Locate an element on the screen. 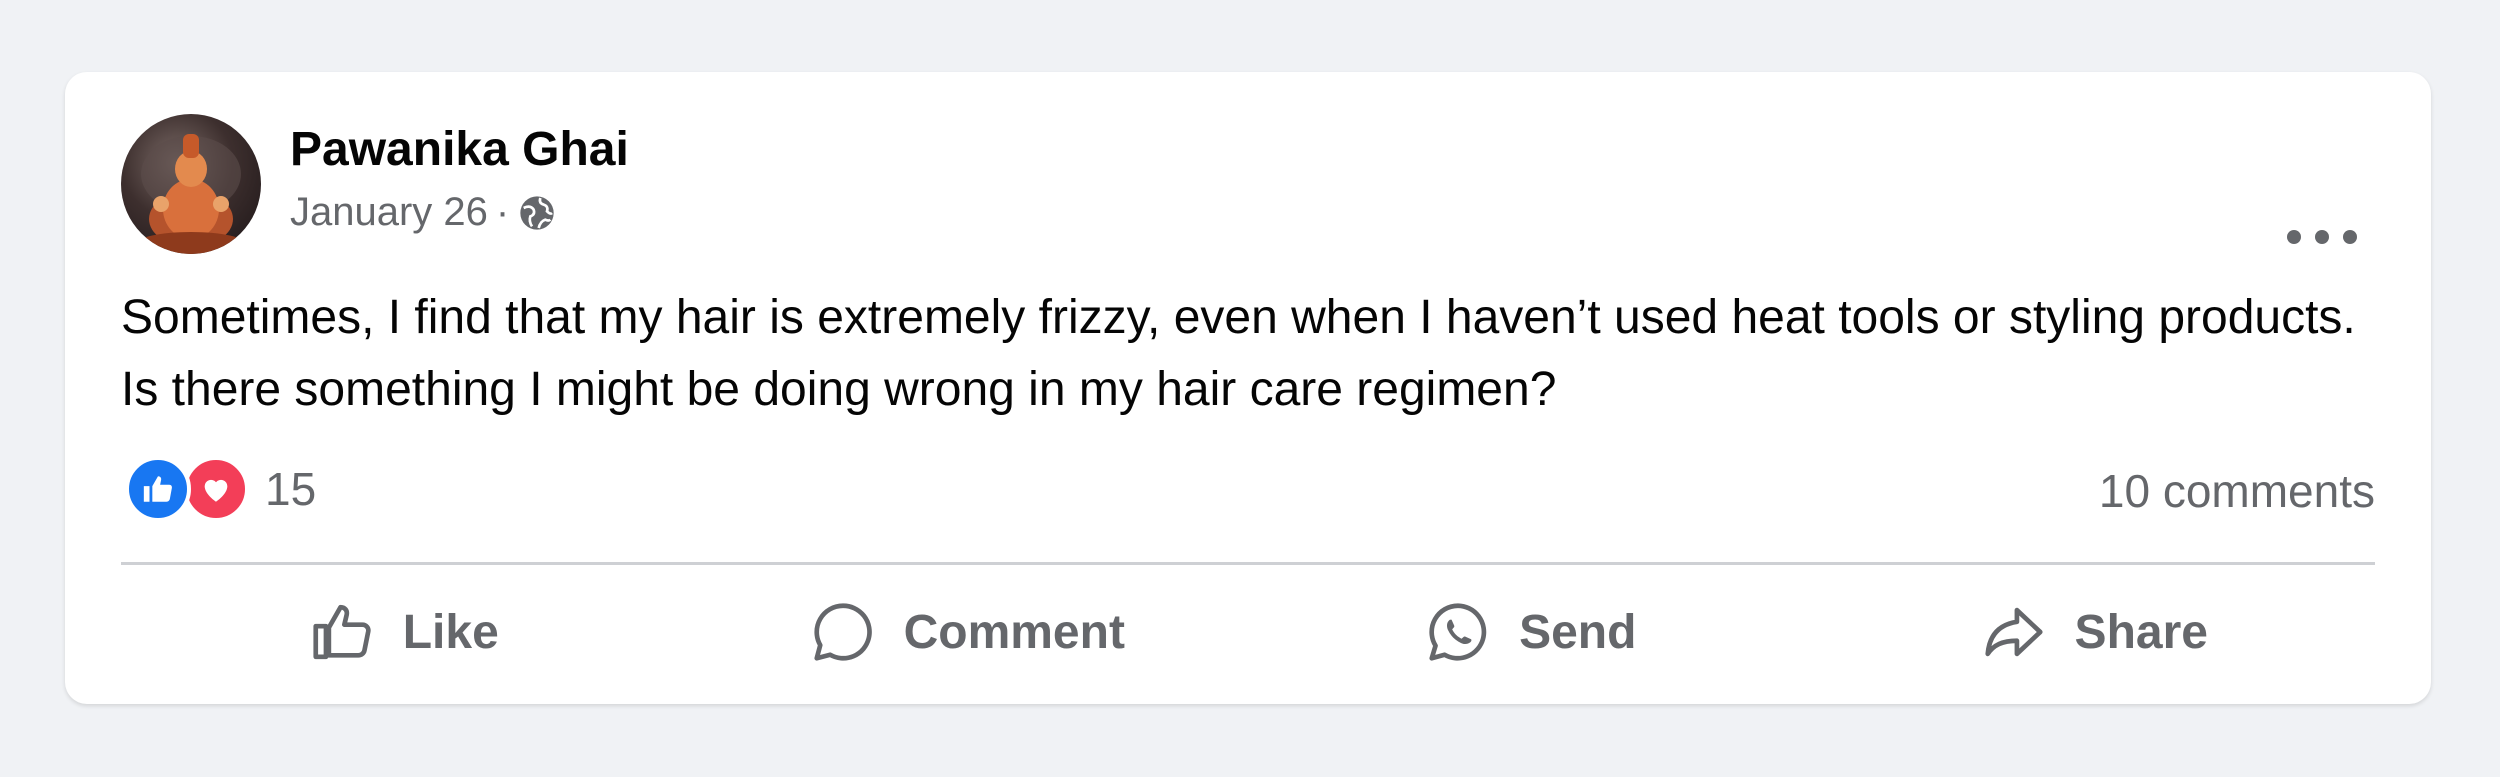 The height and width of the screenshot is (777, 2500). whatsapp-icon is located at coordinates (1458, 632).